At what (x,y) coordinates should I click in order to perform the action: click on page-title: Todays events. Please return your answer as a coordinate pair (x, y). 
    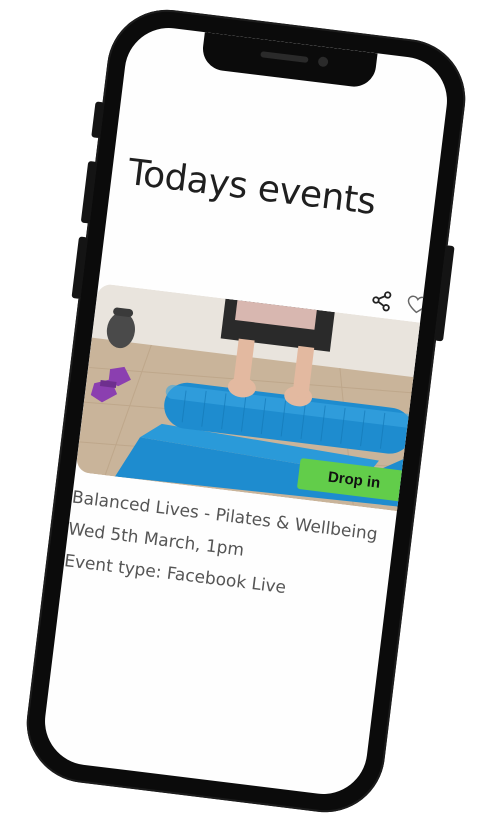
    Looking at the image, I should click on (251, 188).